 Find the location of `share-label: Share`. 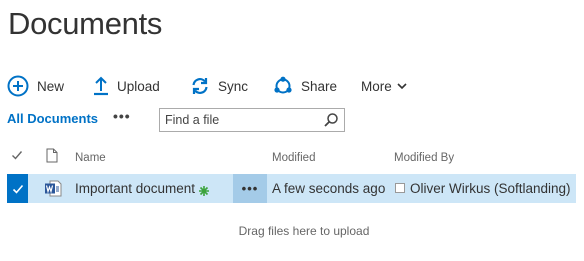

share-label: Share is located at coordinates (319, 86).